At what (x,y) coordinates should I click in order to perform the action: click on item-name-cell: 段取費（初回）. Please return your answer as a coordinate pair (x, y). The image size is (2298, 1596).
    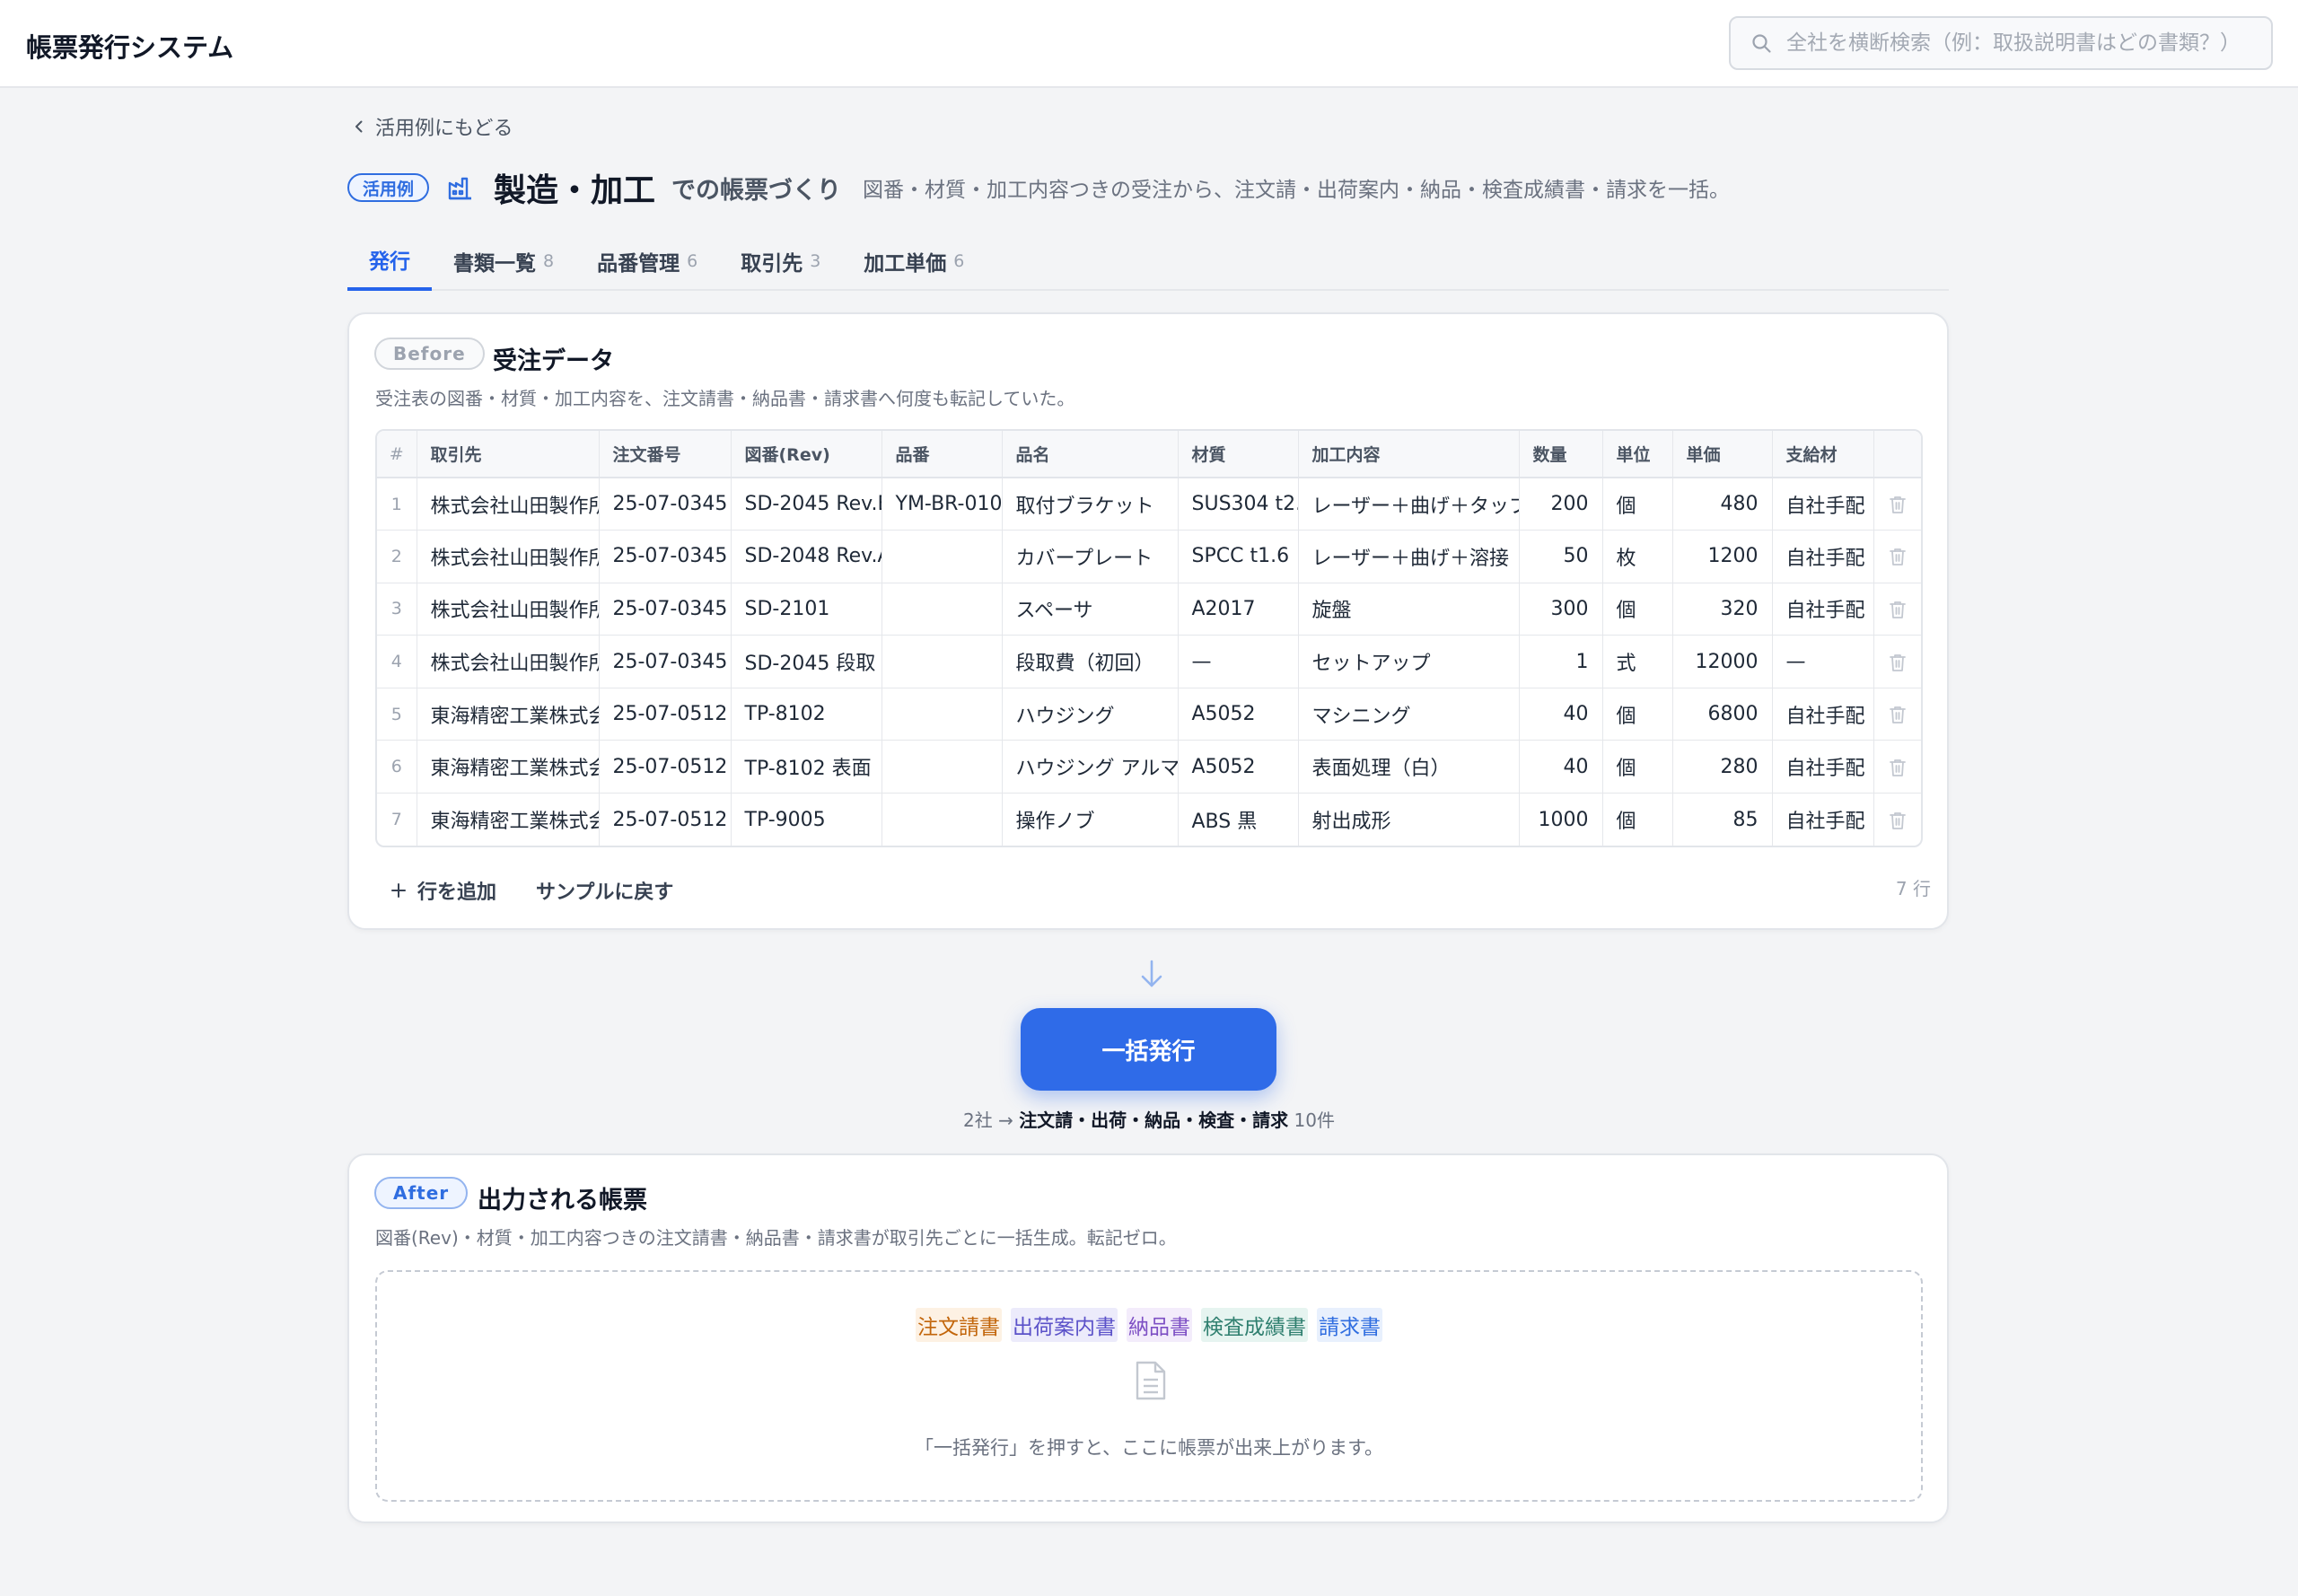
    Looking at the image, I should click on (1090, 661).